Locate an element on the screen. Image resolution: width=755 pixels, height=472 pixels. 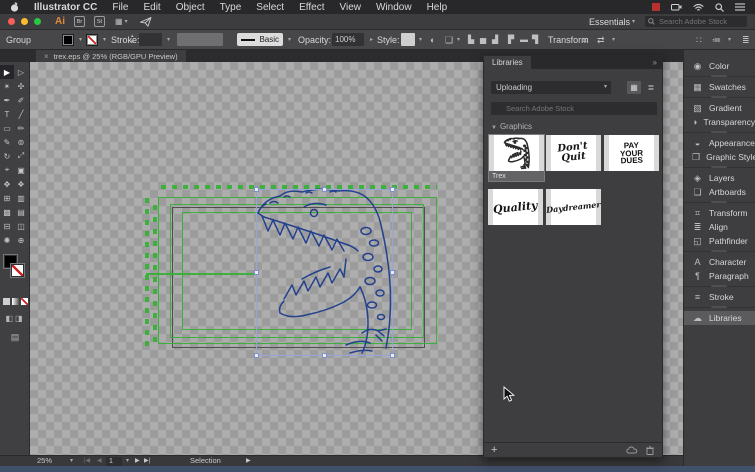
close-document-icon: × is located at coordinates (46, 56).